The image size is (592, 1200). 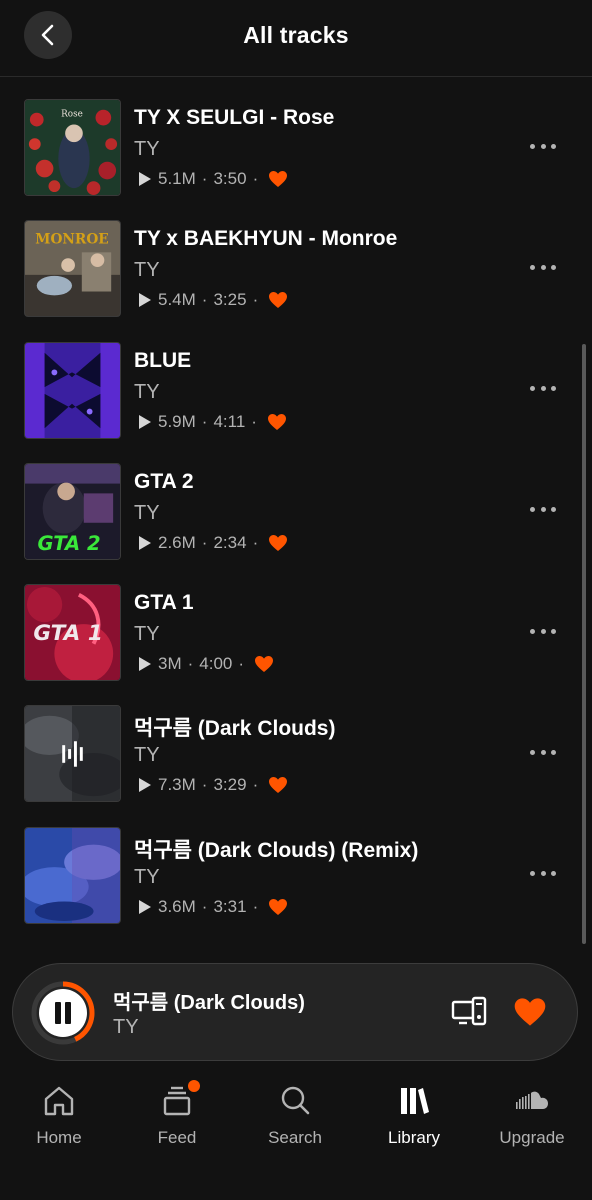 I want to click on play-count: 5.9M, so click(x=177, y=421).